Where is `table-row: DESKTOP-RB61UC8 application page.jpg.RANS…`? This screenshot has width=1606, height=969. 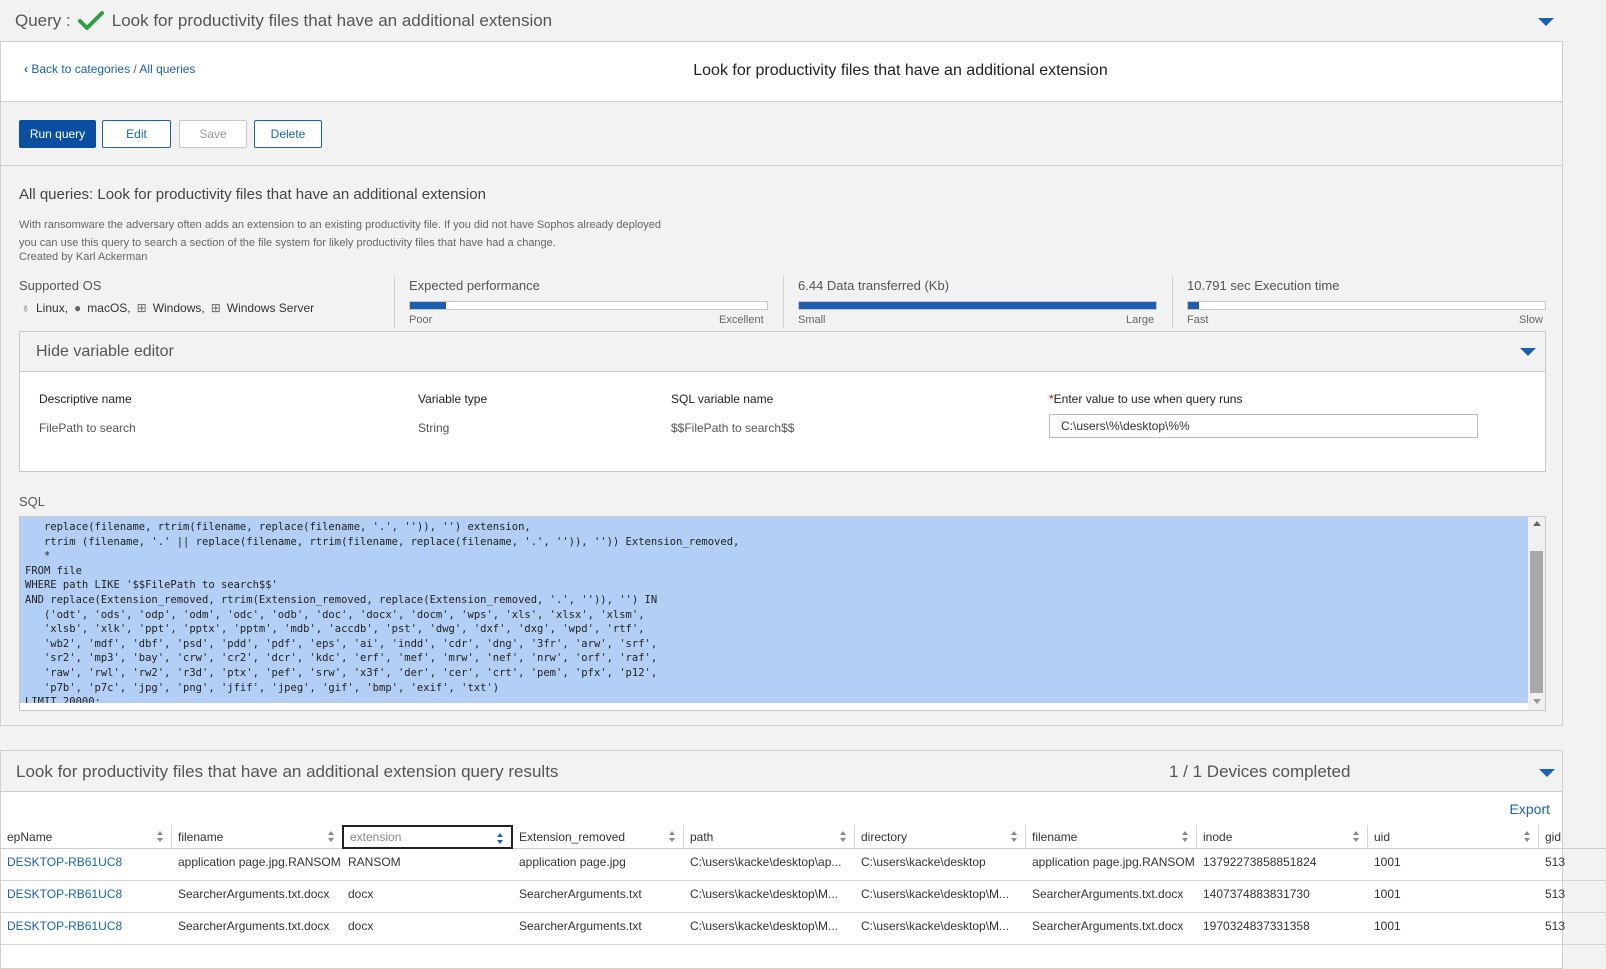 table-row: DESKTOP-RB61UC8 application page.jpg.RANS… is located at coordinates (803, 865).